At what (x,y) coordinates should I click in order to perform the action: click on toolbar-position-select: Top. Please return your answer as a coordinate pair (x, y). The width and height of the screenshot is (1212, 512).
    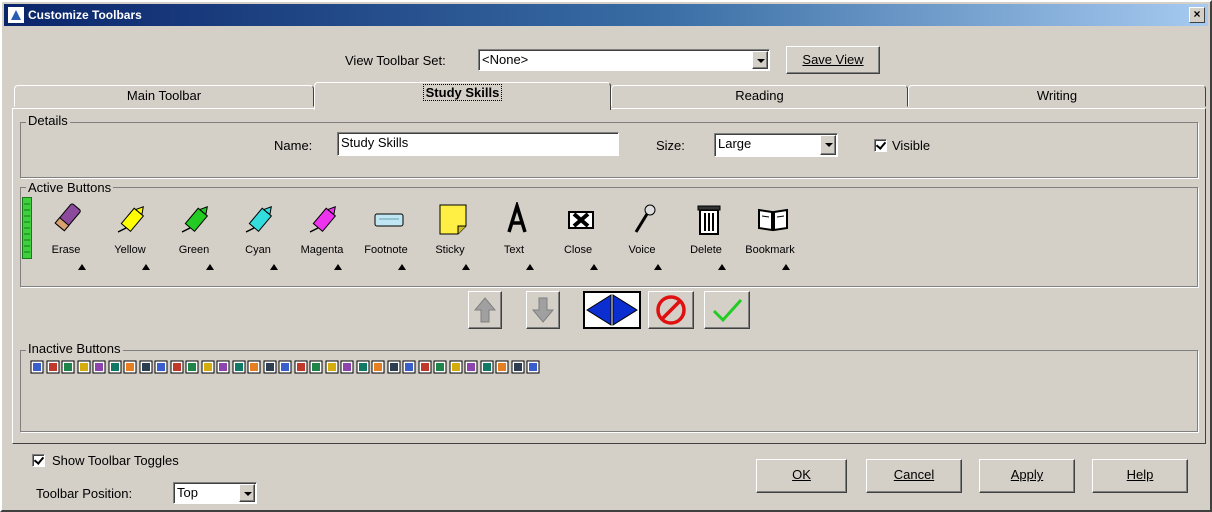
    Looking at the image, I should click on (215, 493).